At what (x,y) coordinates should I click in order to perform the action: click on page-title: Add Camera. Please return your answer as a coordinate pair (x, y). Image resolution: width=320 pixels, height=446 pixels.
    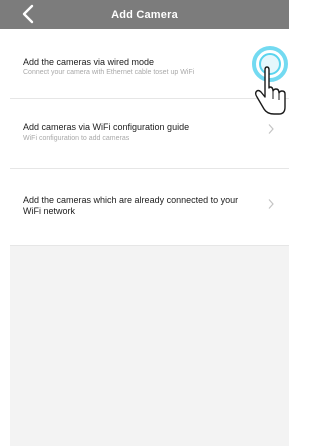
    Looking at the image, I should click on (144, 14).